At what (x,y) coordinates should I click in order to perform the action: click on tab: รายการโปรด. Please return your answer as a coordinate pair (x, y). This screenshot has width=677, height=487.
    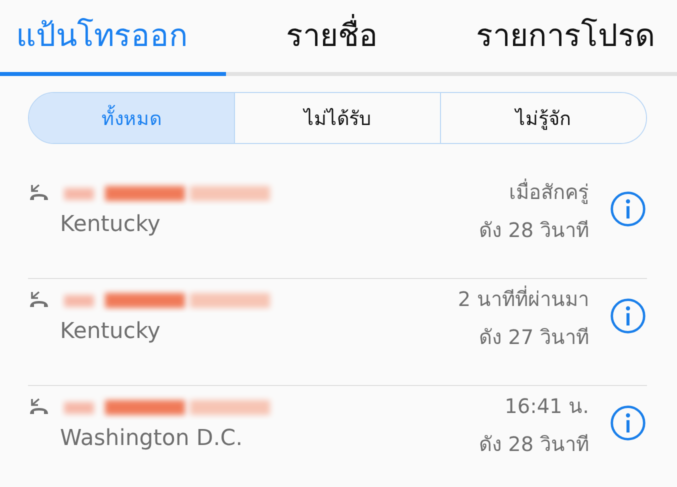
    Looking at the image, I should click on (565, 35).